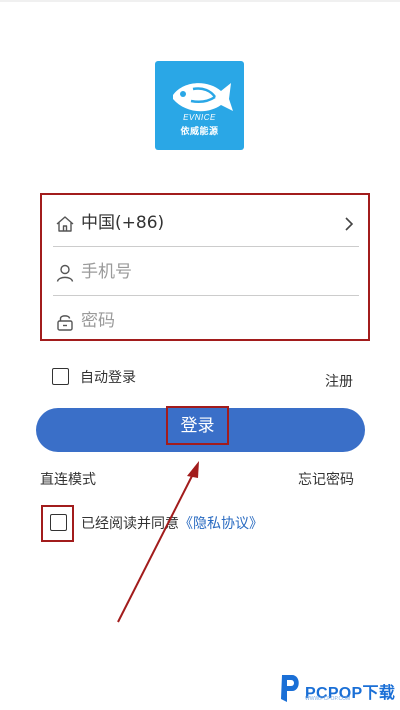 Image resolution: width=400 pixels, height=710 pixels. I want to click on login-button-label: 登录, so click(197, 426).